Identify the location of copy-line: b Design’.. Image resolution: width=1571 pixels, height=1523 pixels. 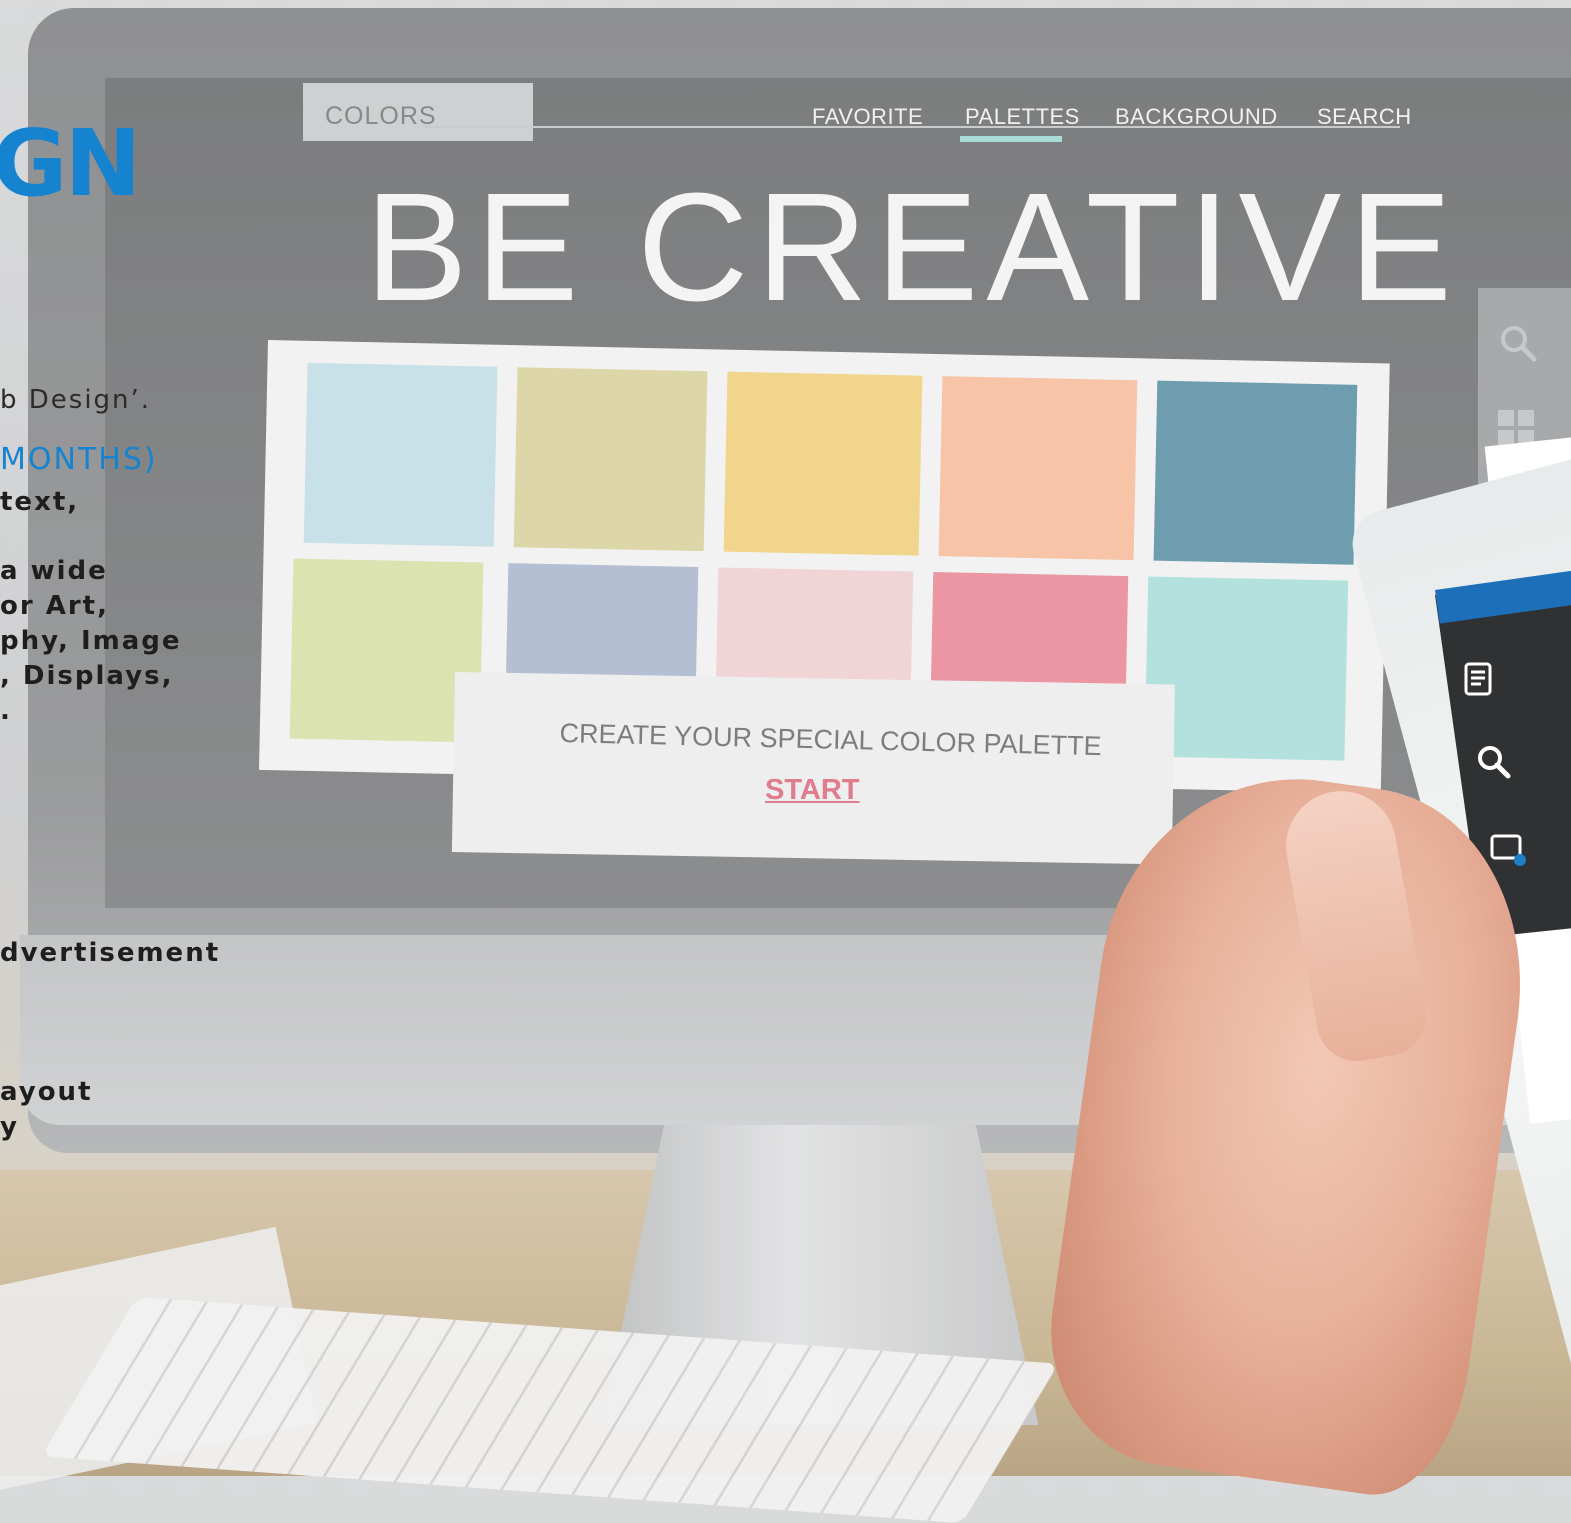
(76, 400).